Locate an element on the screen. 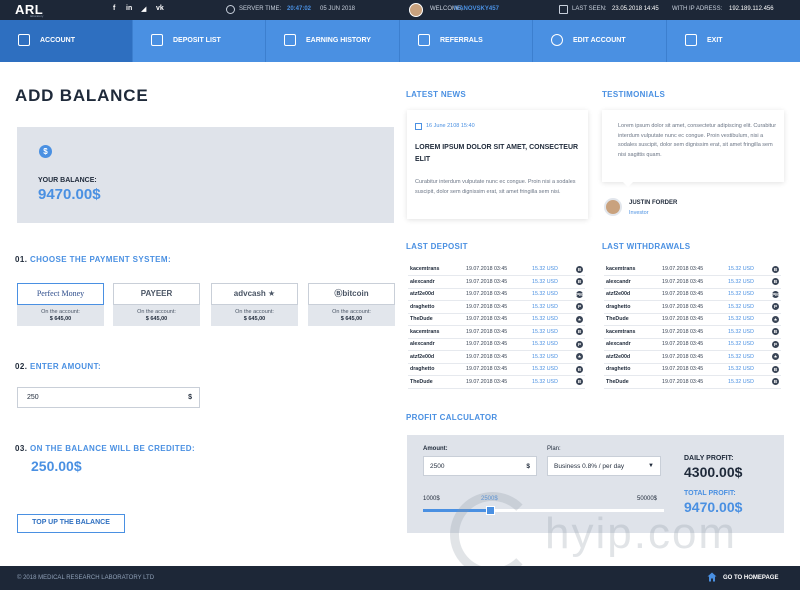  copyright: © 2018 MEDICAL RESEARCH LABORATORY LTD is located at coordinates (86, 578).